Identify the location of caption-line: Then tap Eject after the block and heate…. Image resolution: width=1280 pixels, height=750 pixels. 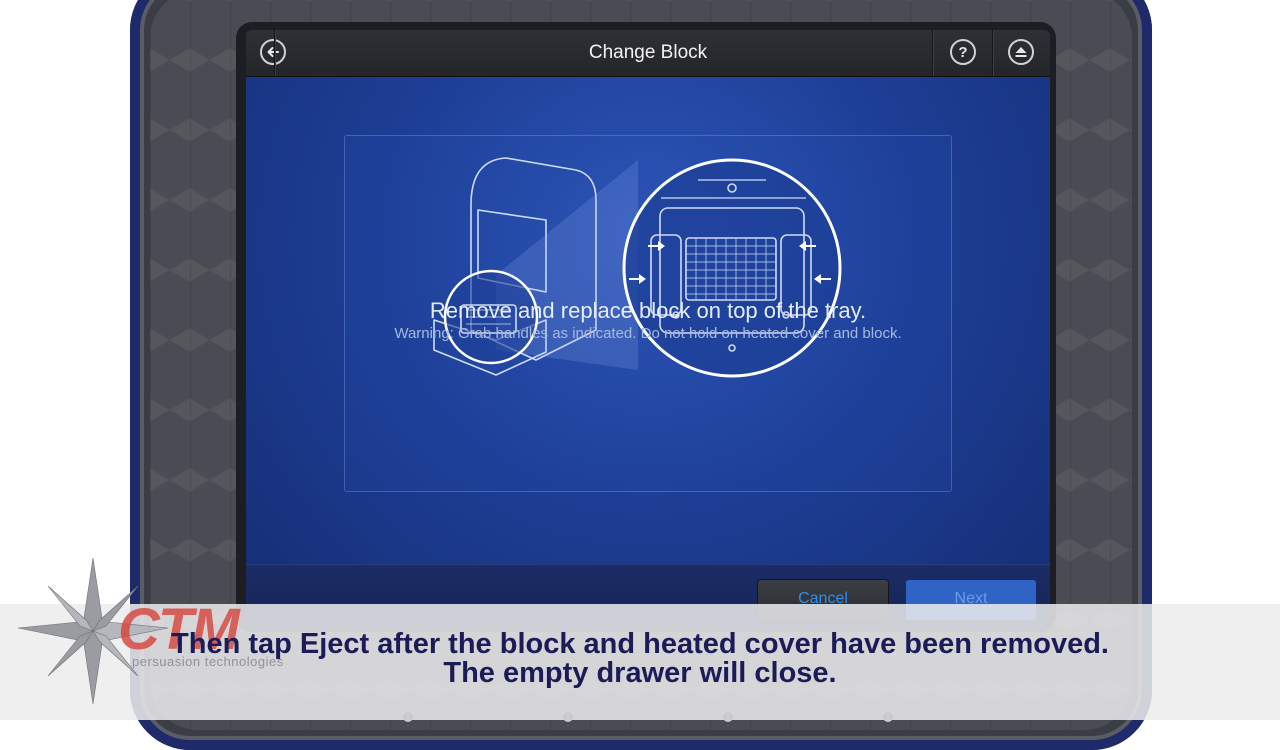
(640, 644).